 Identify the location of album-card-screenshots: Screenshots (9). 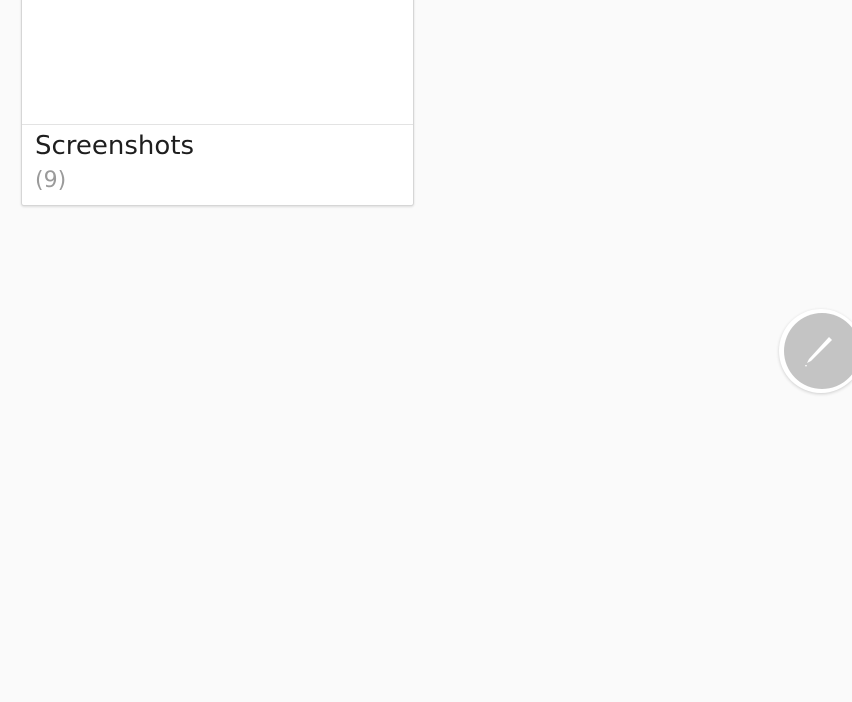
(217, 103).